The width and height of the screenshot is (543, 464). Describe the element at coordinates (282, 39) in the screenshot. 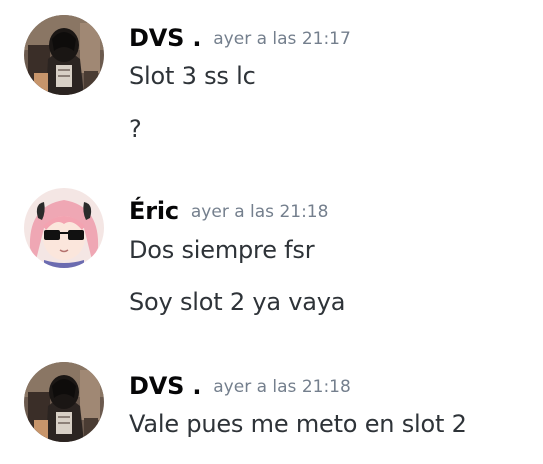

I see `timestamp: ayer a las 21:17` at that location.